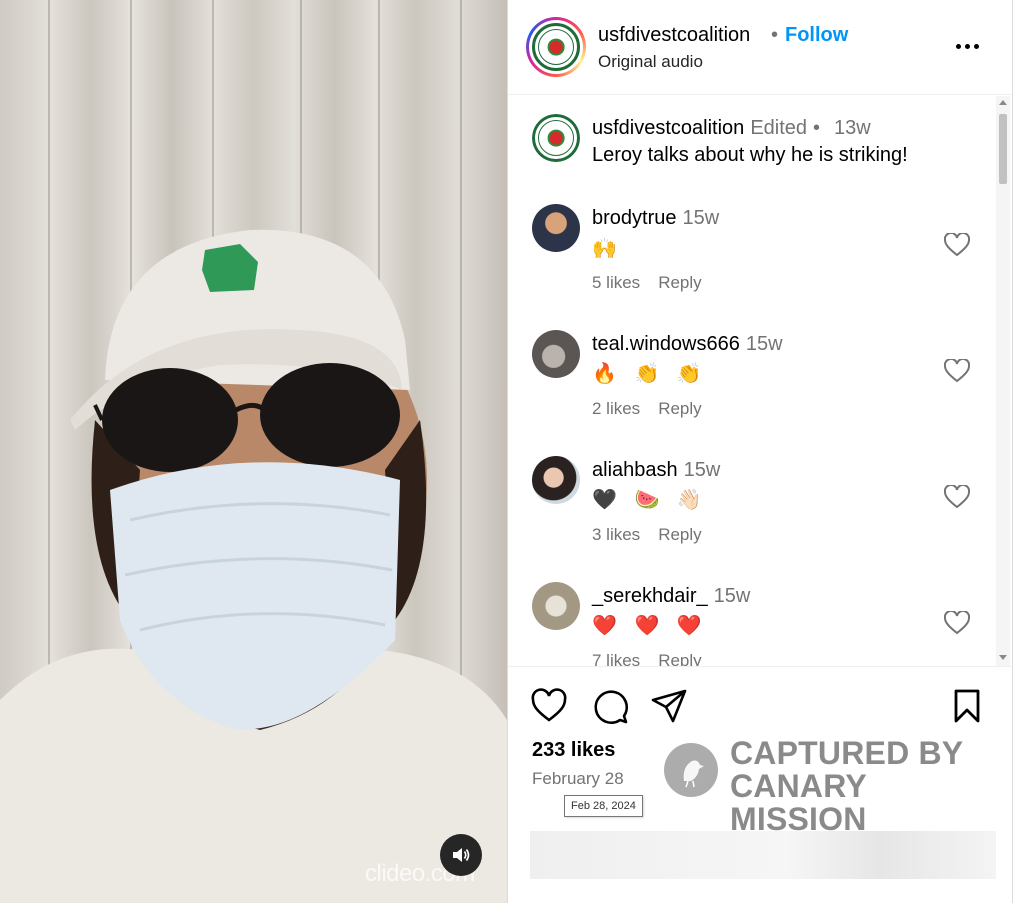 The height and width of the screenshot is (903, 1015). Describe the element at coordinates (1003, 102) in the screenshot. I see `scroll-up-arrow-icon` at that location.